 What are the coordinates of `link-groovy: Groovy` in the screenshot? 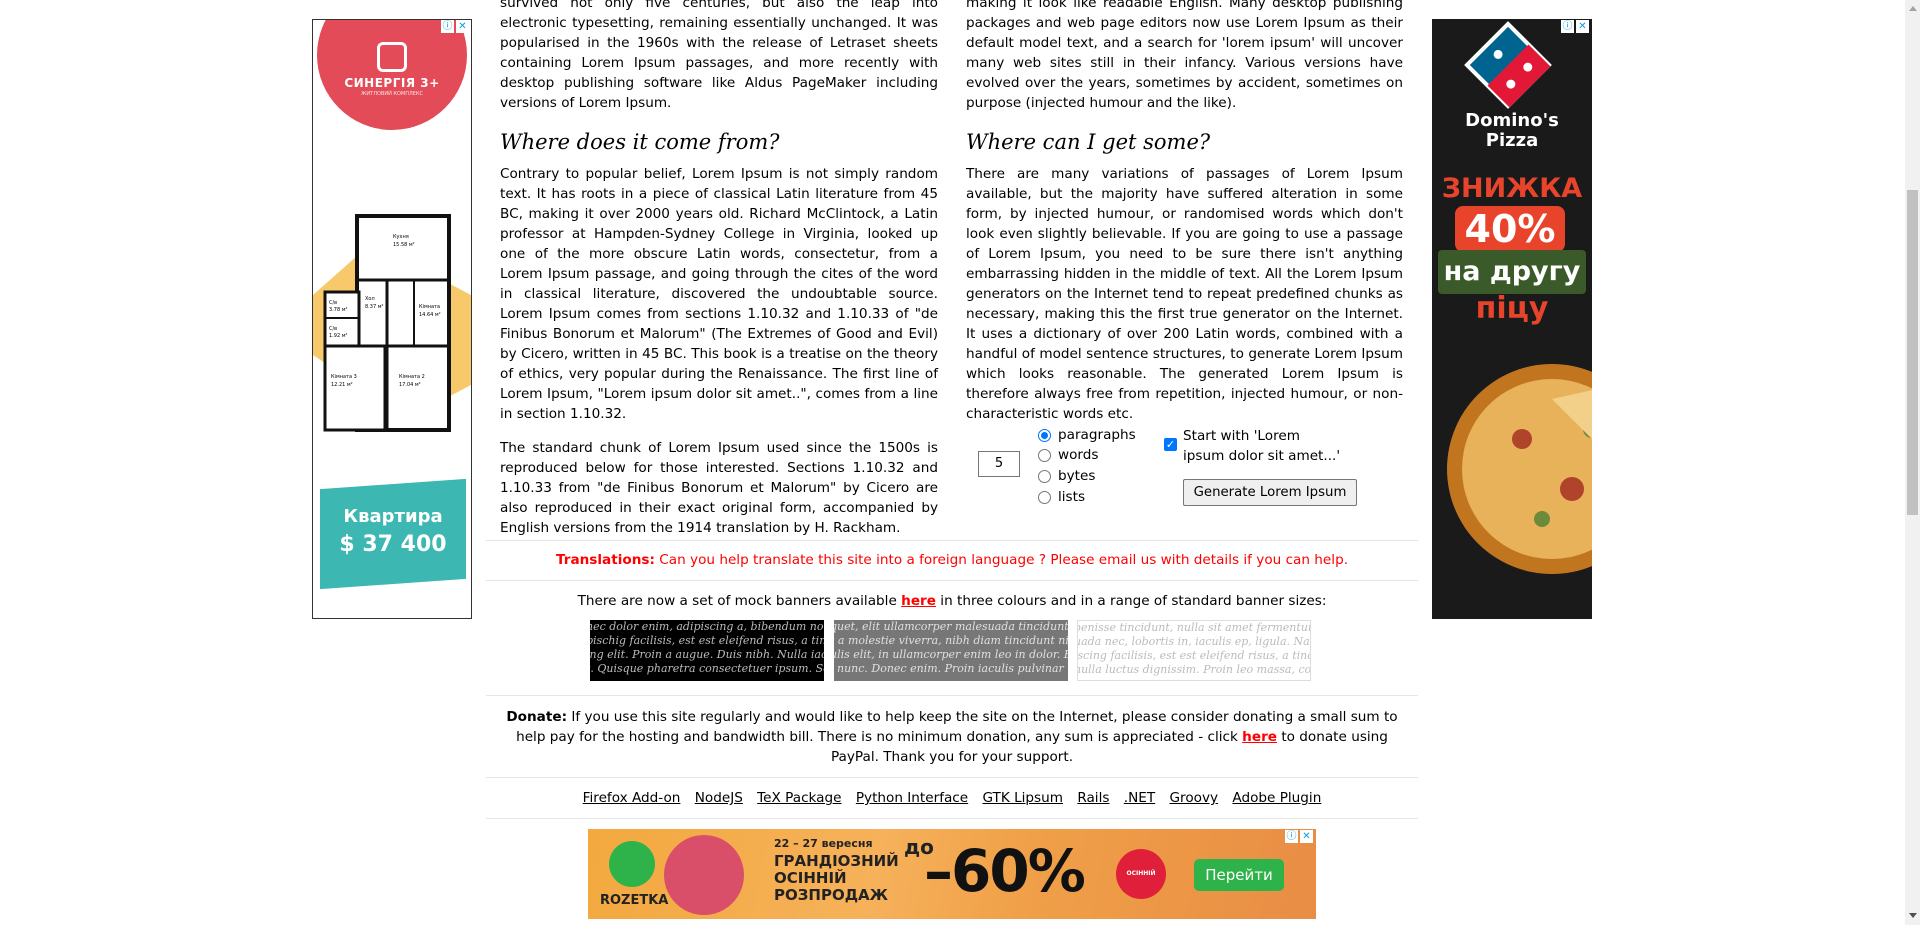 It's located at (1194, 798).